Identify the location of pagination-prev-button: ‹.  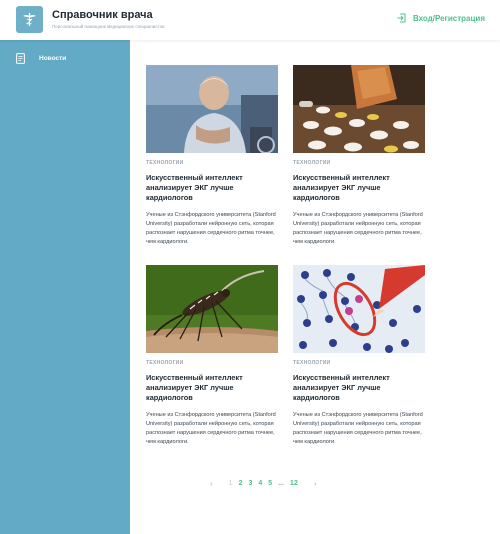
(211, 483).